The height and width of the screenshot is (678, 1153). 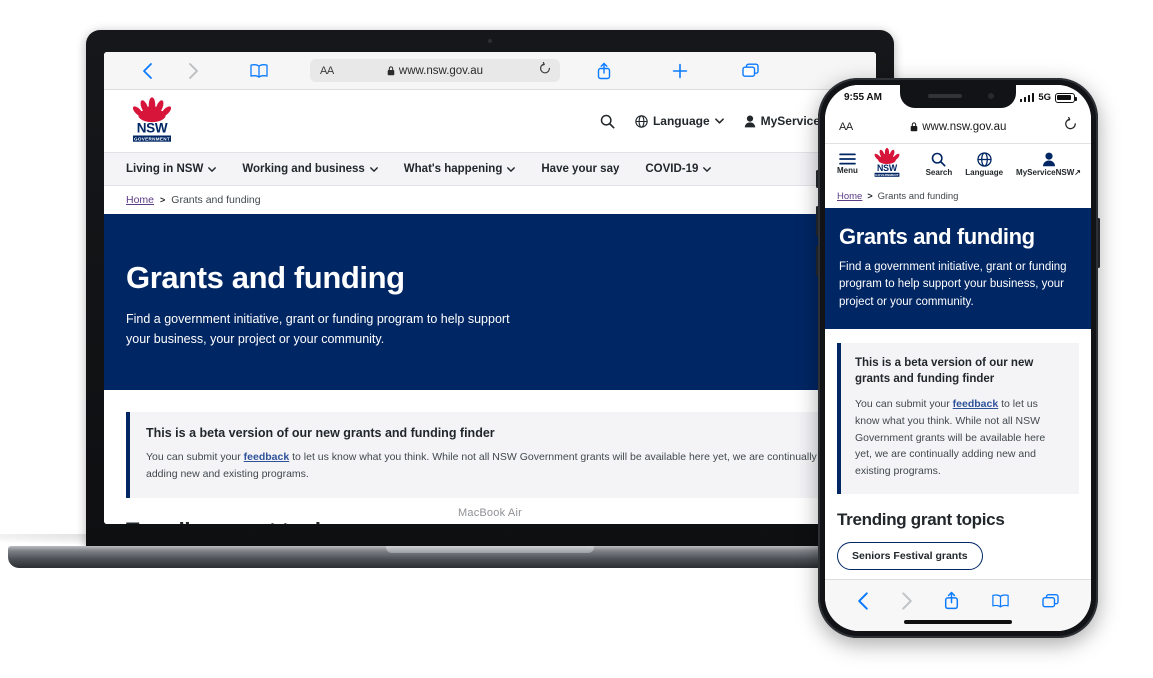 I want to click on mobile-bookmarks-button-icon, so click(x=1000, y=601).